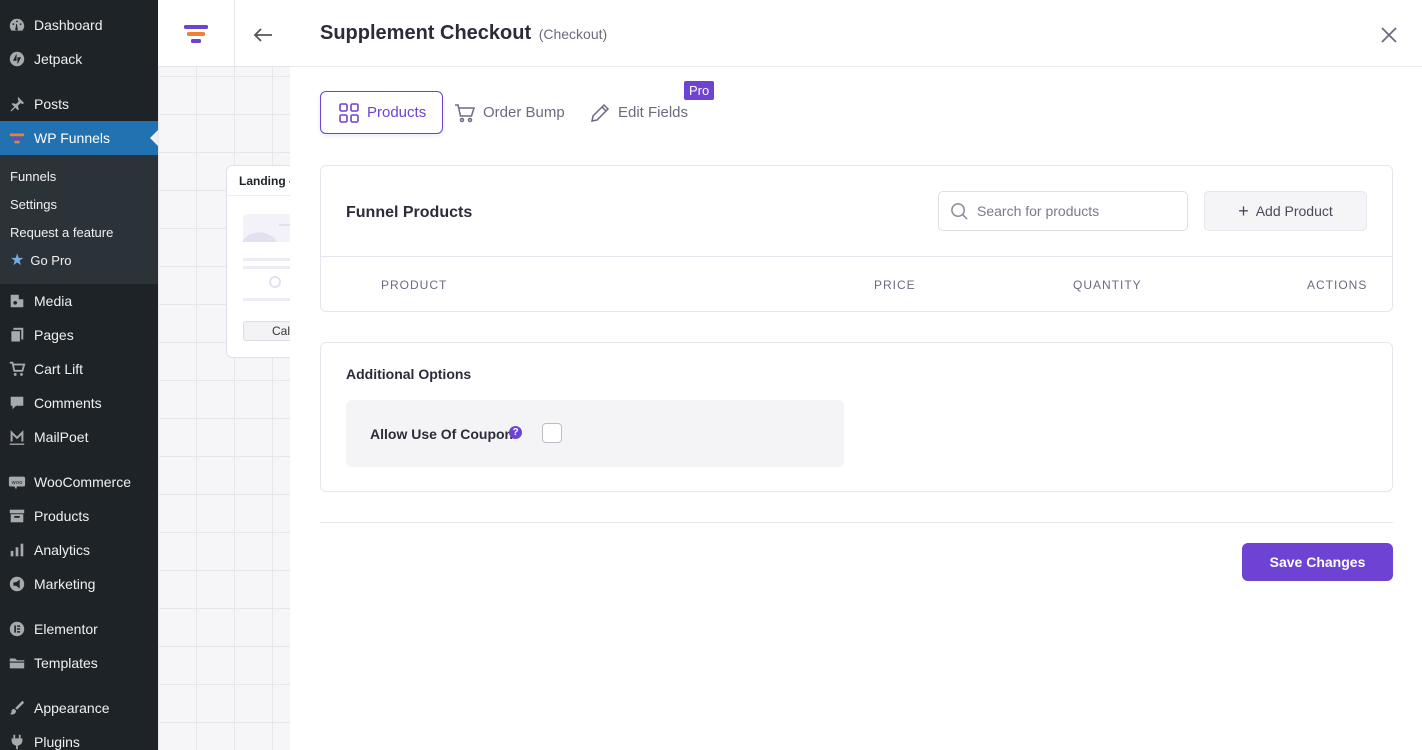  I want to click on sidebar-item-label: Posts, so click(52, 104).